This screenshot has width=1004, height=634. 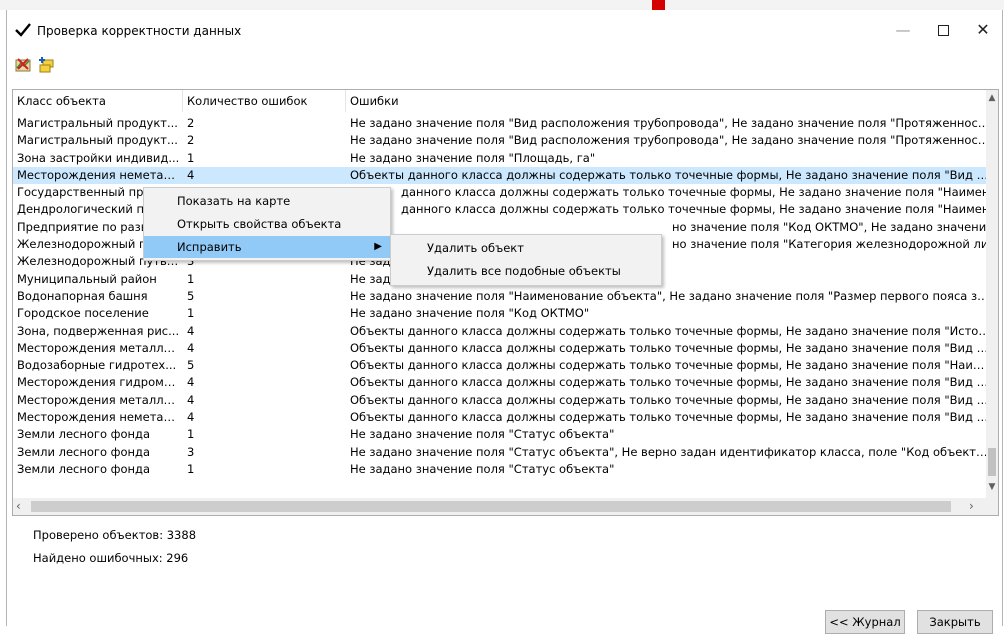 What do you see at coordinates (491, 506) in the screenshot?
I see `horizontal-scroll-thumb` at bounding box center [491, 506].